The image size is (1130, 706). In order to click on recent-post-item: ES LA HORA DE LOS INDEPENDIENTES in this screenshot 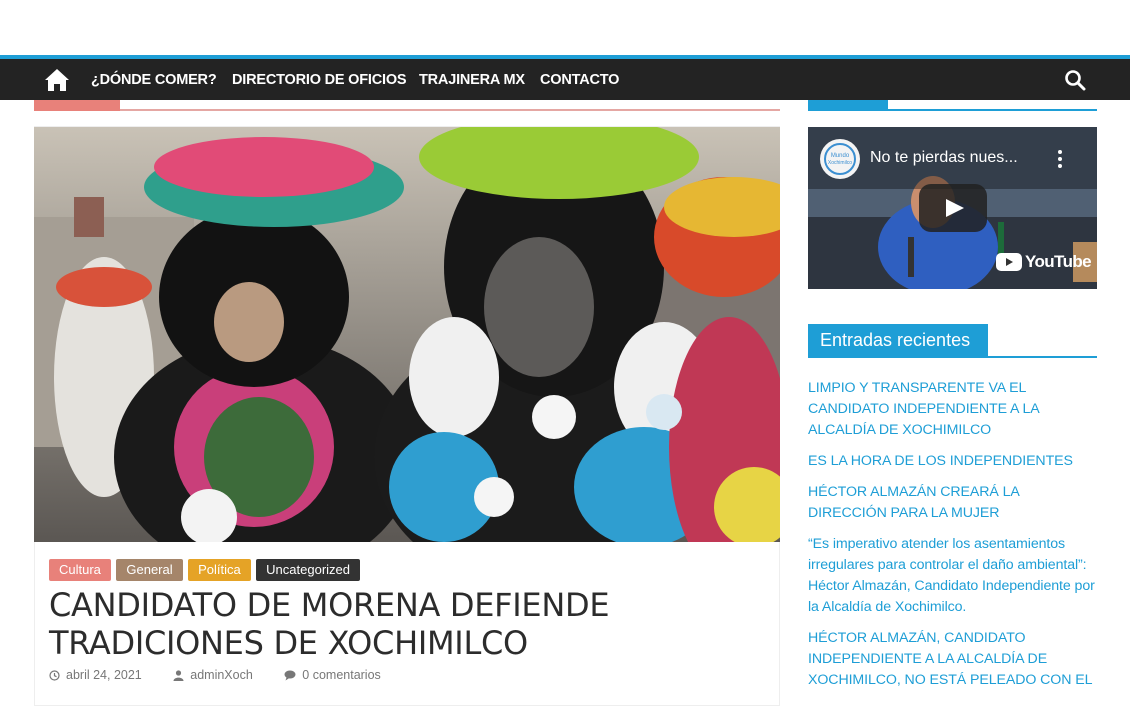, I will do `click(954, 461)`.